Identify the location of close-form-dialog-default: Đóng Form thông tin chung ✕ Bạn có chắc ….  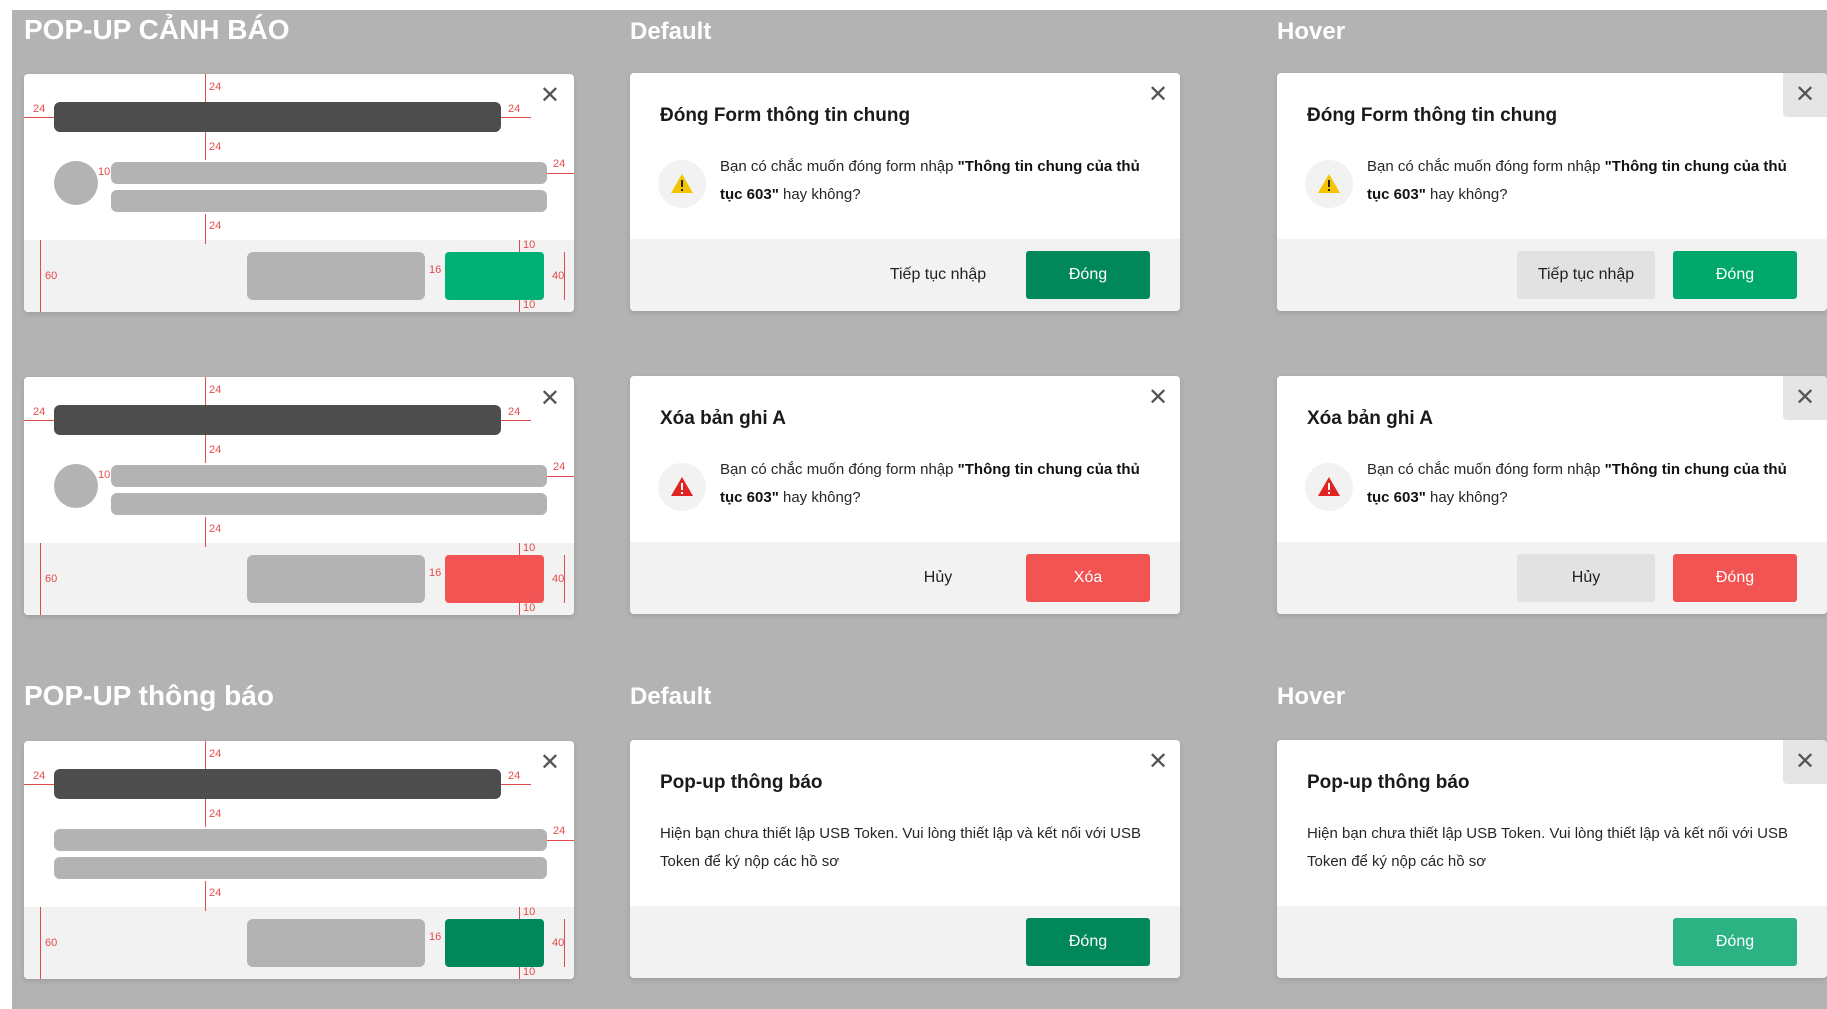
(905, 192).